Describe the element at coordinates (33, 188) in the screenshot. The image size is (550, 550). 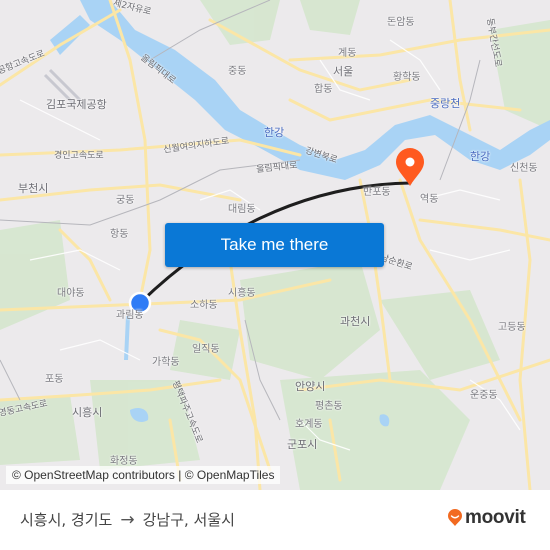
I see `map-label: 부천시` at that location.